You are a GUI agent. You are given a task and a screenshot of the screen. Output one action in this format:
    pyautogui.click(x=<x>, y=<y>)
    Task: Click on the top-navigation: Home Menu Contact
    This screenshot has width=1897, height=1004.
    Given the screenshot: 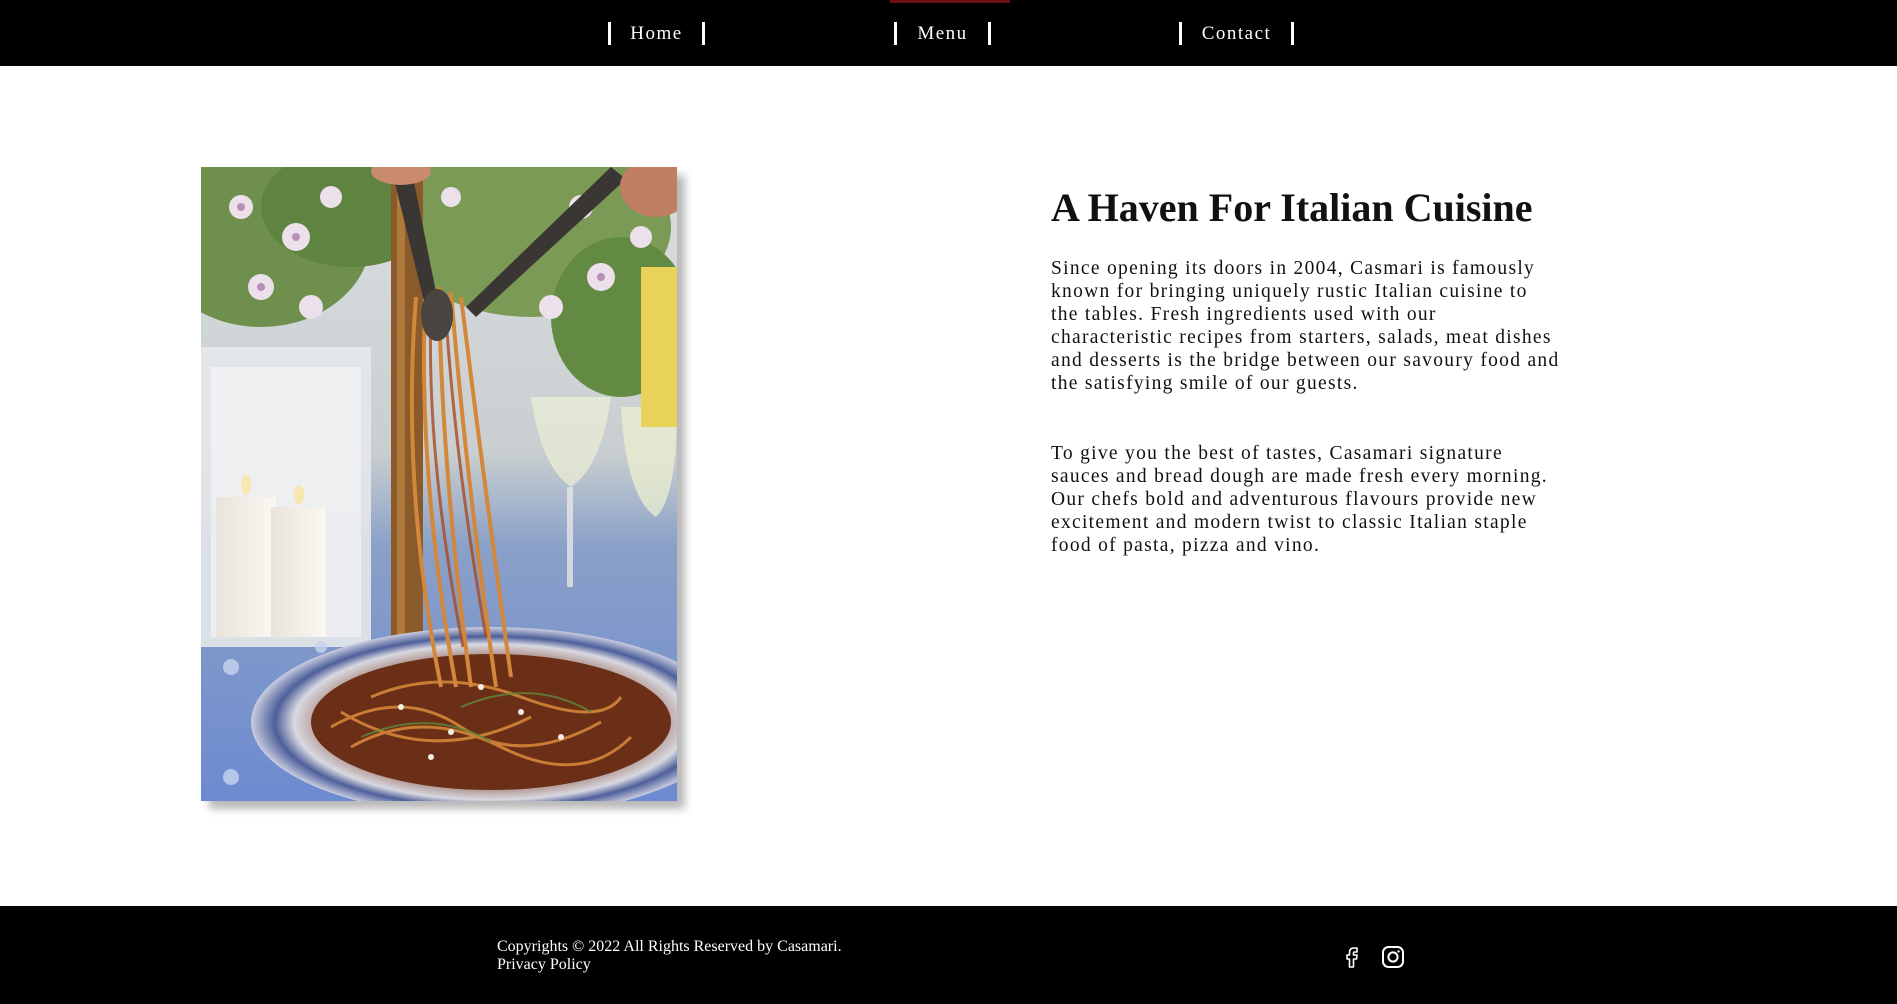 What is the action you would take?
    pyautogui.click(x=948, y=33)
    